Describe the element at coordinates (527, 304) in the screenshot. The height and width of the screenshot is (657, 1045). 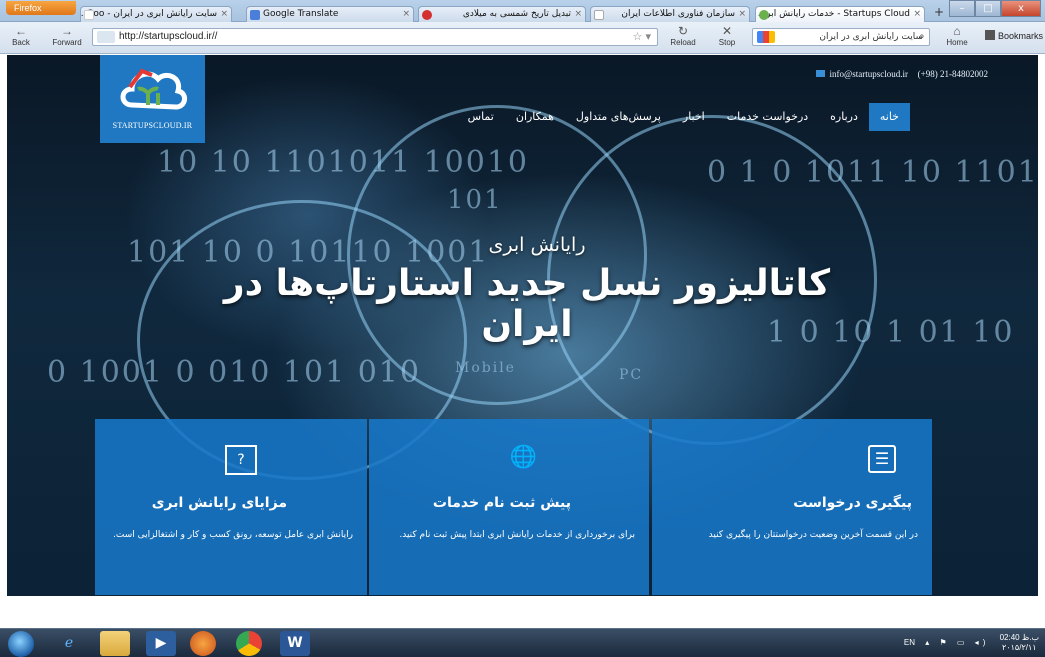
I see `hero-title: کاتالیزور نسل جدید استارتاپ‌ها در ایران` at that location.